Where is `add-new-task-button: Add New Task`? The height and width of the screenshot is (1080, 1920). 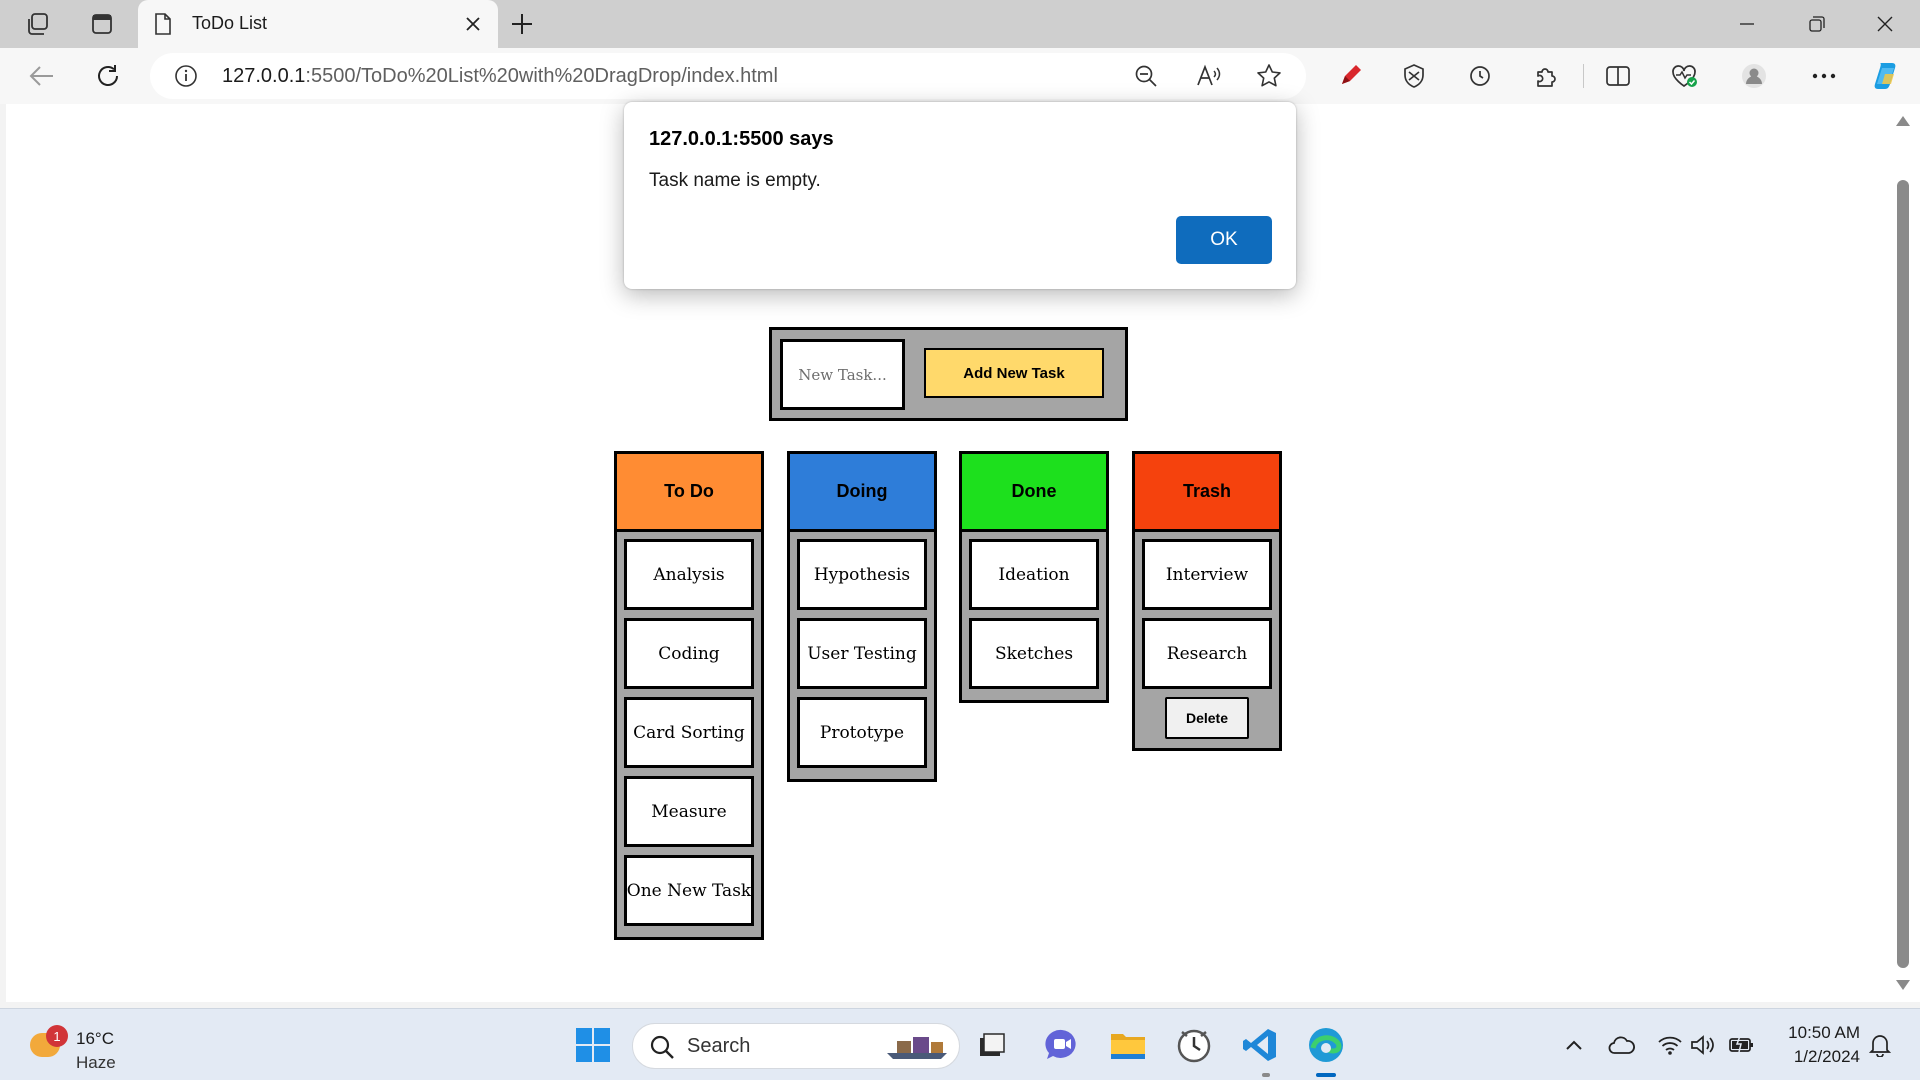 add-new-task-button: Add New Task is located at coordinates (1014, 373).